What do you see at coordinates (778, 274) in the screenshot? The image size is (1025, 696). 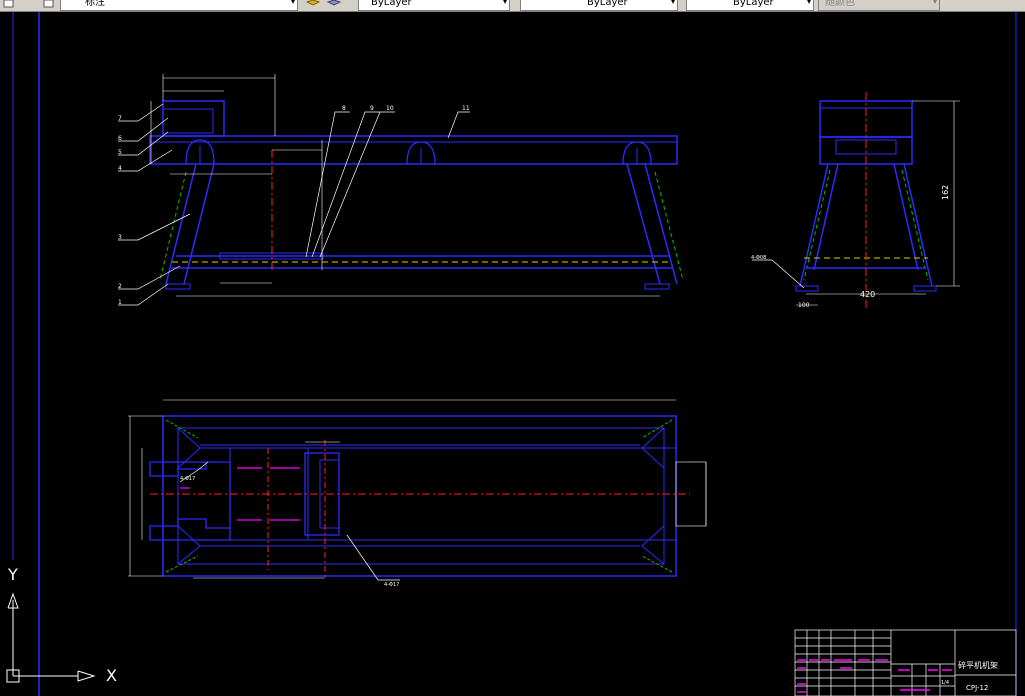 I see `side-leader` at bounding box center [778, 274].